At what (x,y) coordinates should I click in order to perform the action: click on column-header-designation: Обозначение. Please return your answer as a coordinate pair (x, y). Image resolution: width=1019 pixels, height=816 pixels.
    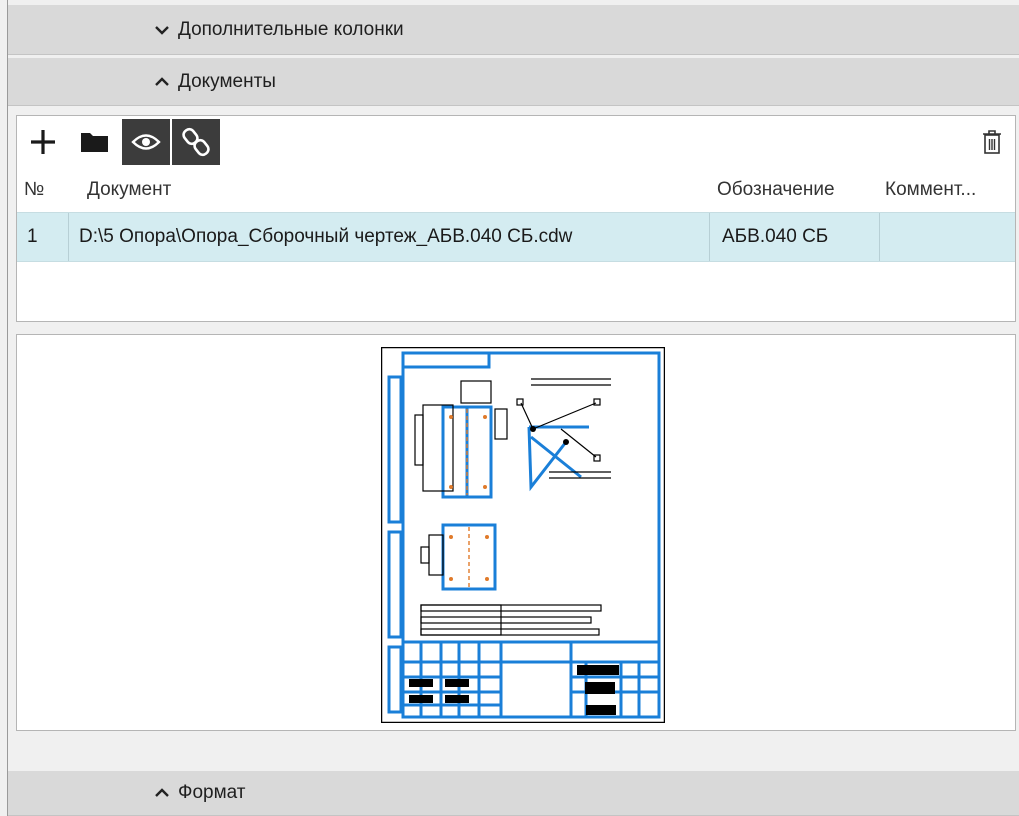
    Looking at the image, I should click on (776, 190).